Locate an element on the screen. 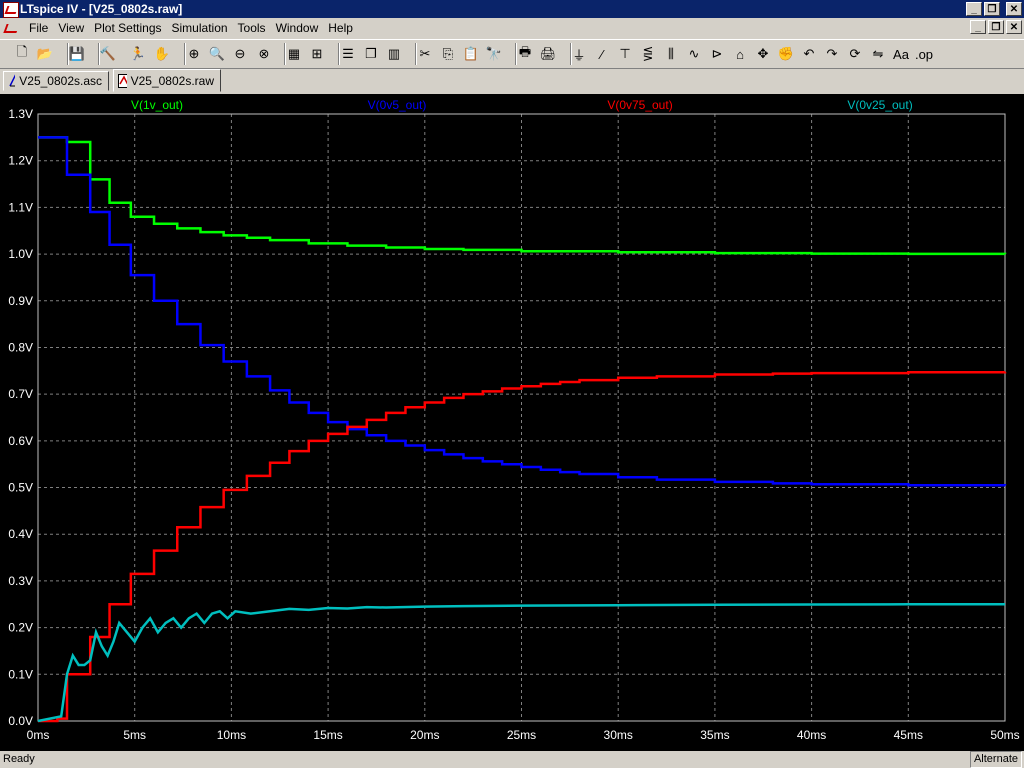  mirror-icon: ⇋ is located at coordinates (878, 54).